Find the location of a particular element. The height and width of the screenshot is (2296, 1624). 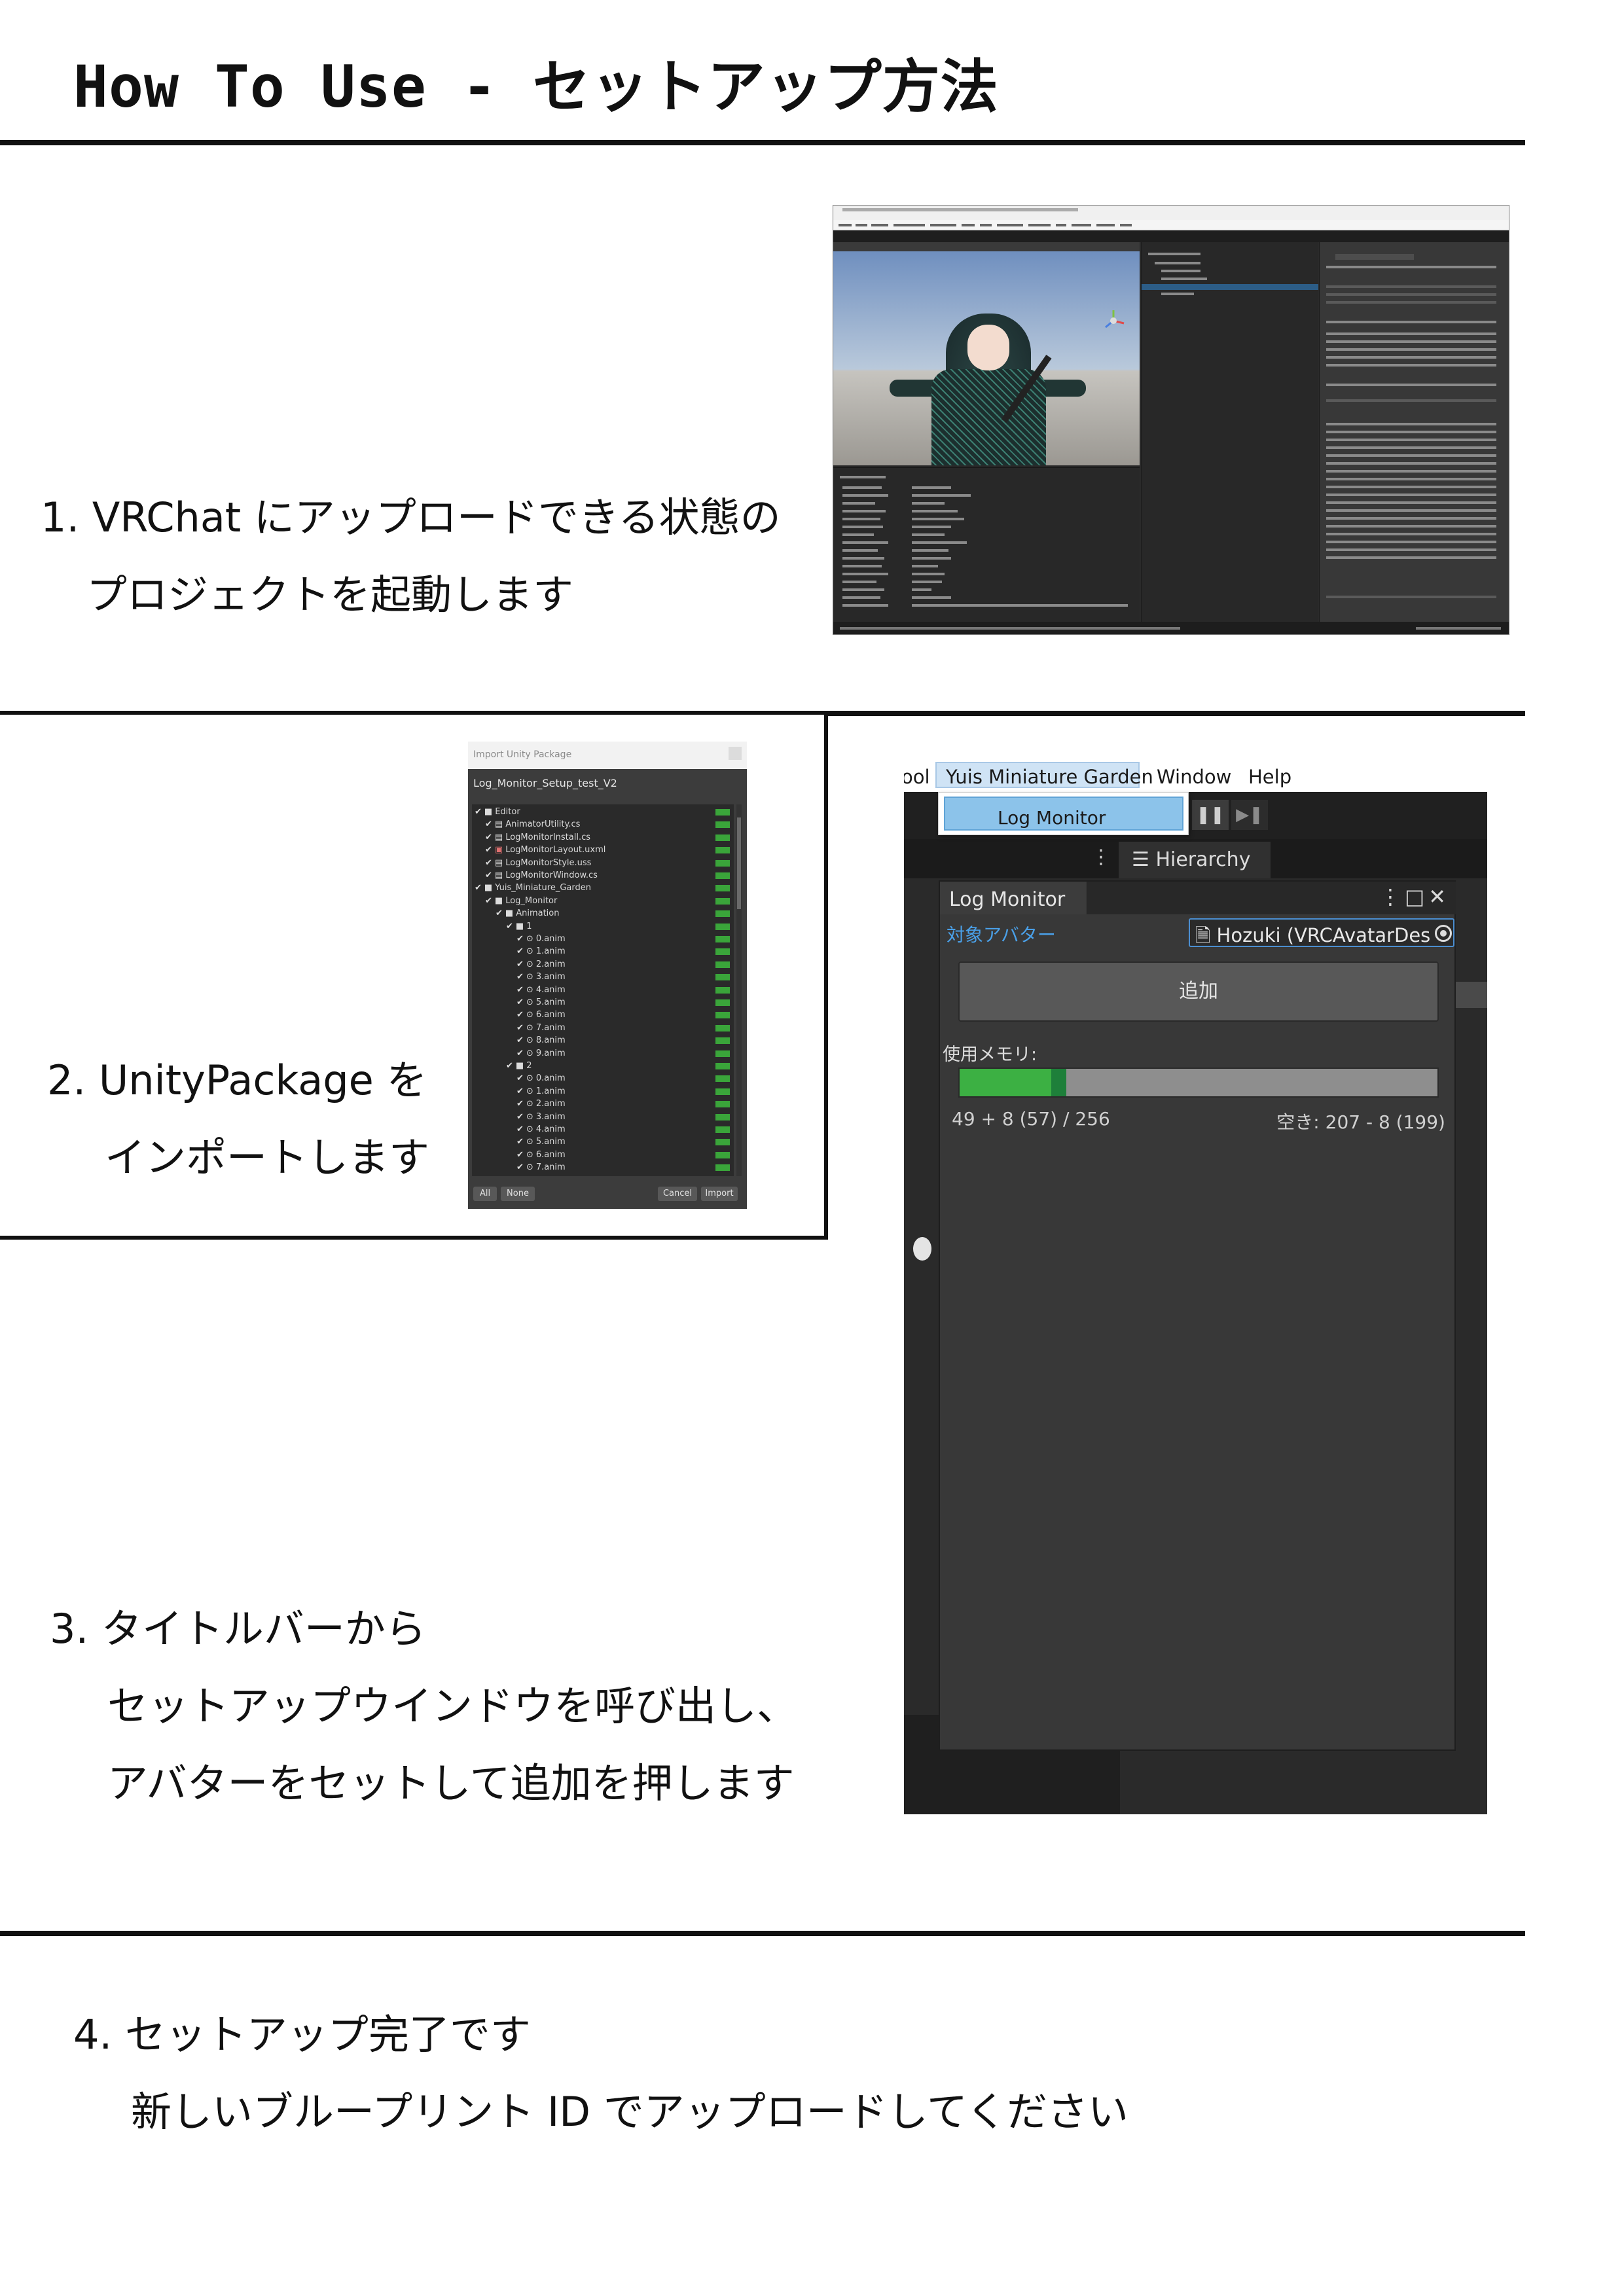

garden-dropdown-menu: Log Monitor is located at coordinates (1063, 813).